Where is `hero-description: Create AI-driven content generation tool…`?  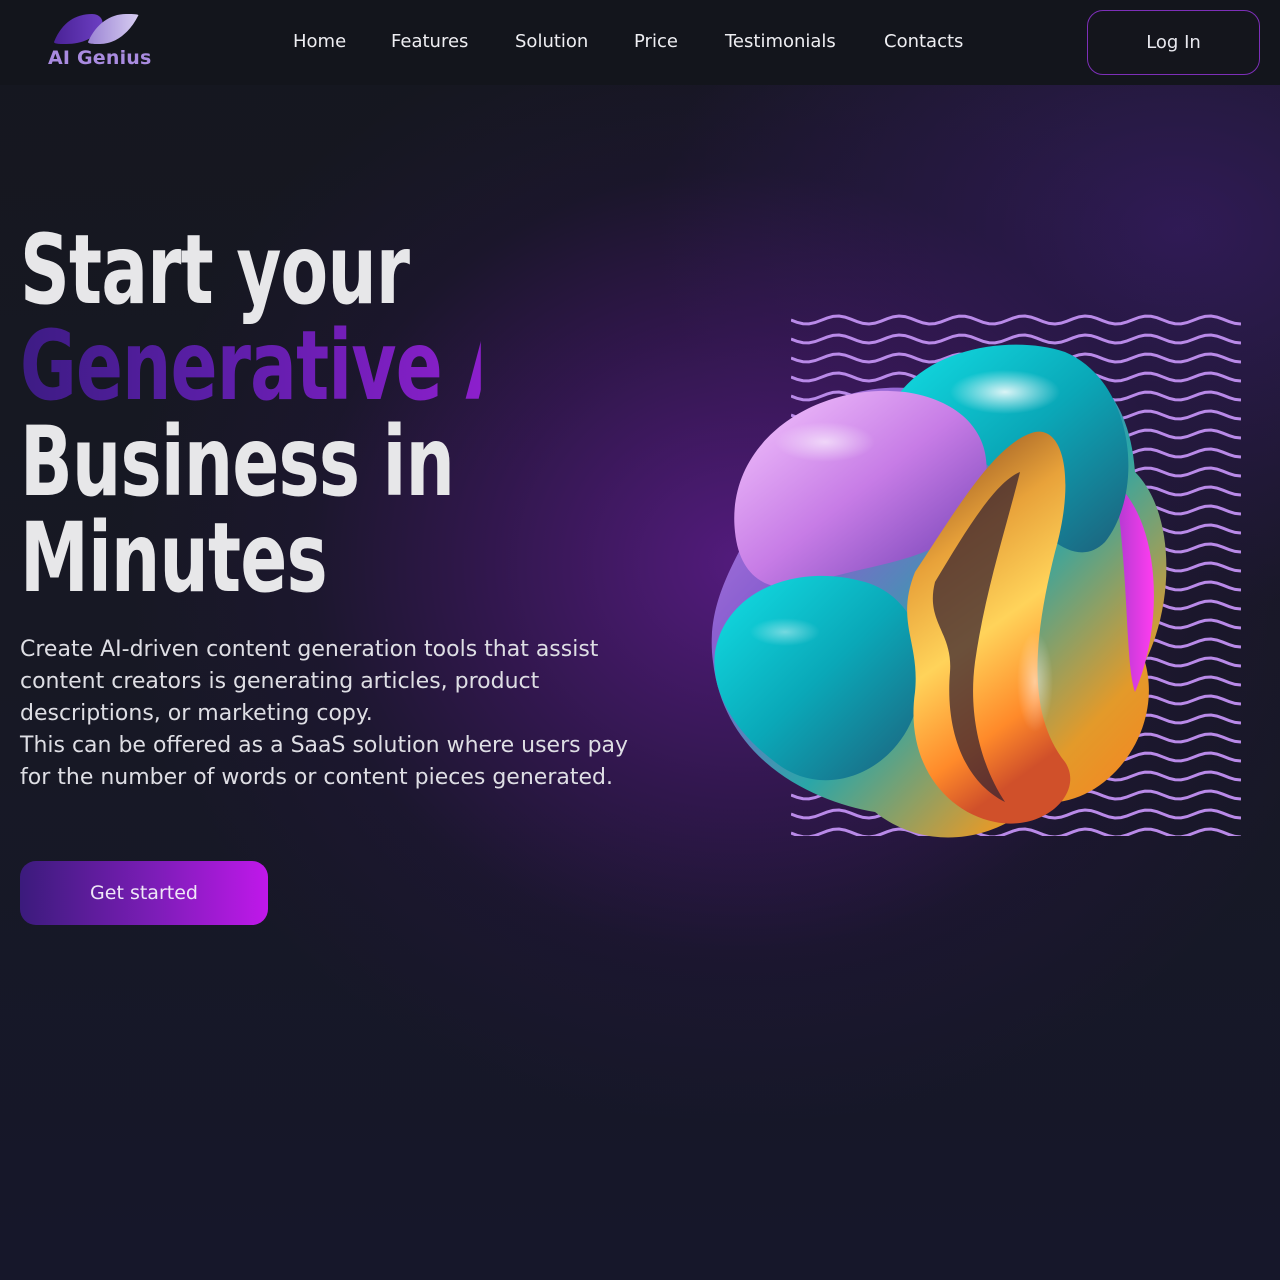 hero-description: Create AI-driven content generation tool… is located at coordinates (330, 714).